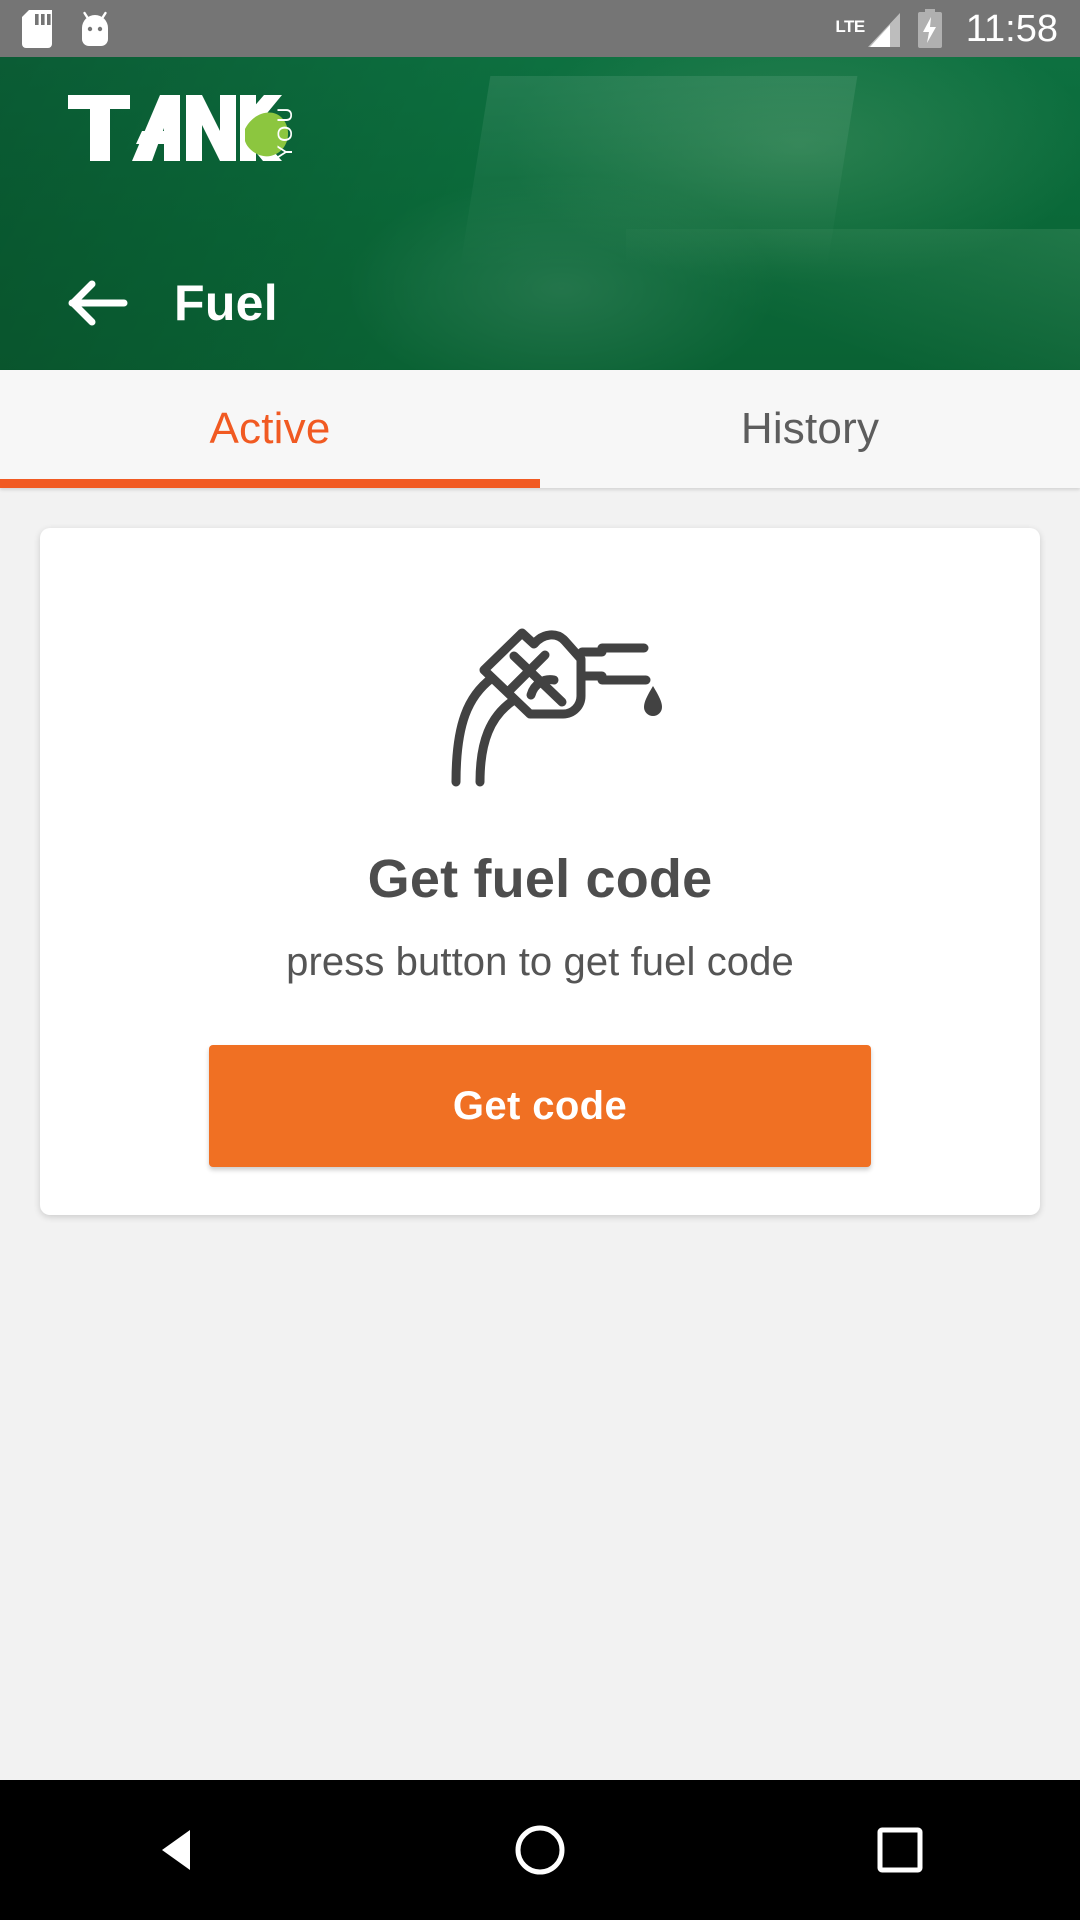 This screenshot has width=1080, height=1920. Describe the element at coordinates (270, 429) in the screenshot. I see `tab-active: Active` at that location.